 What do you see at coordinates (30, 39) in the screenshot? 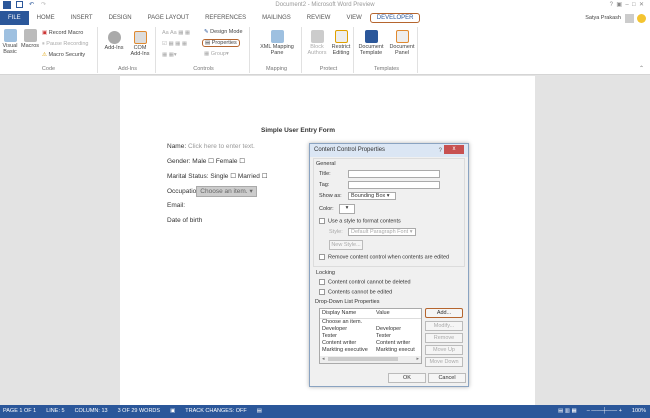
I see `macros-button: Macros` at bounding box center [30, 39].